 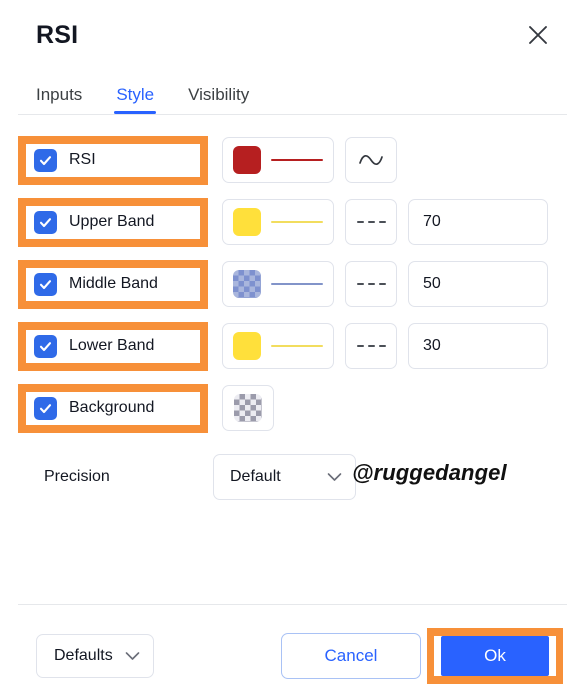 I want to click on dialog-header: RSI, so click(x=292, y=31).